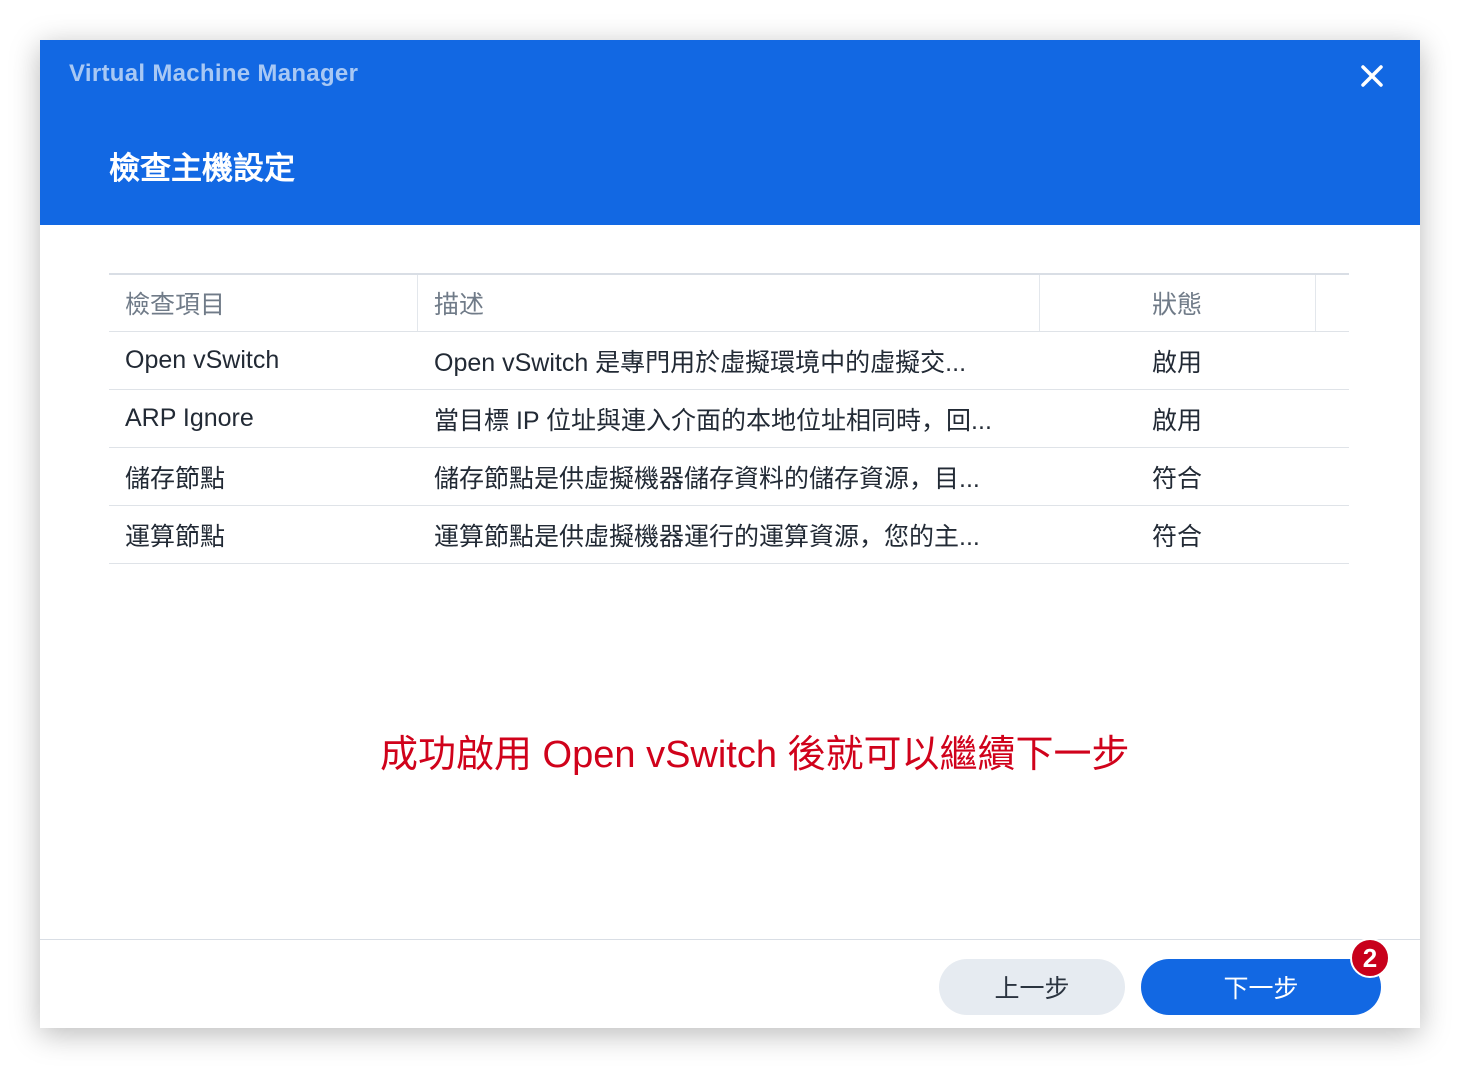 This screenshot has width=1460, height=1068. I want to click on table-row: 儲存節點 儲存節點是供虛擬機器儲存資料的儲存資源，目... 符合, so click(729, 477).